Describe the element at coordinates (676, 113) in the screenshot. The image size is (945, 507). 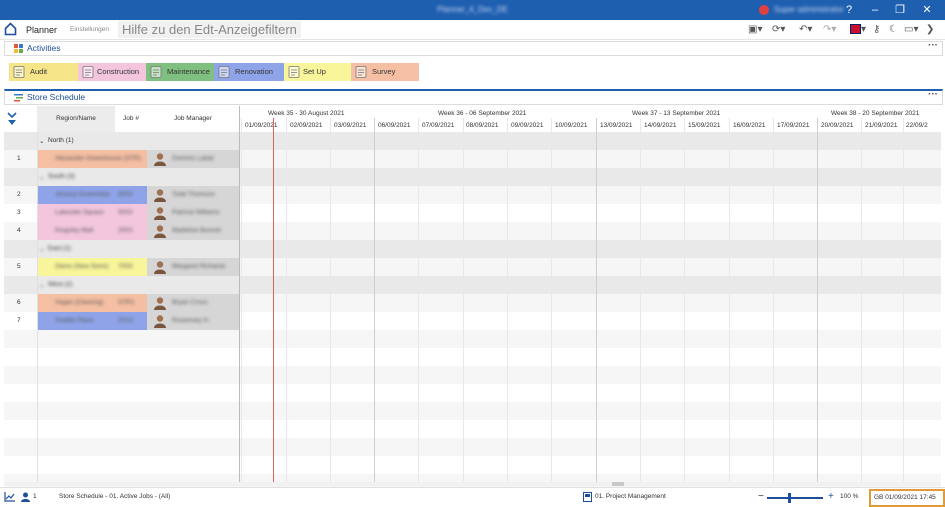
I see `week-header: Week 37 - 13 September 2021` at that location.